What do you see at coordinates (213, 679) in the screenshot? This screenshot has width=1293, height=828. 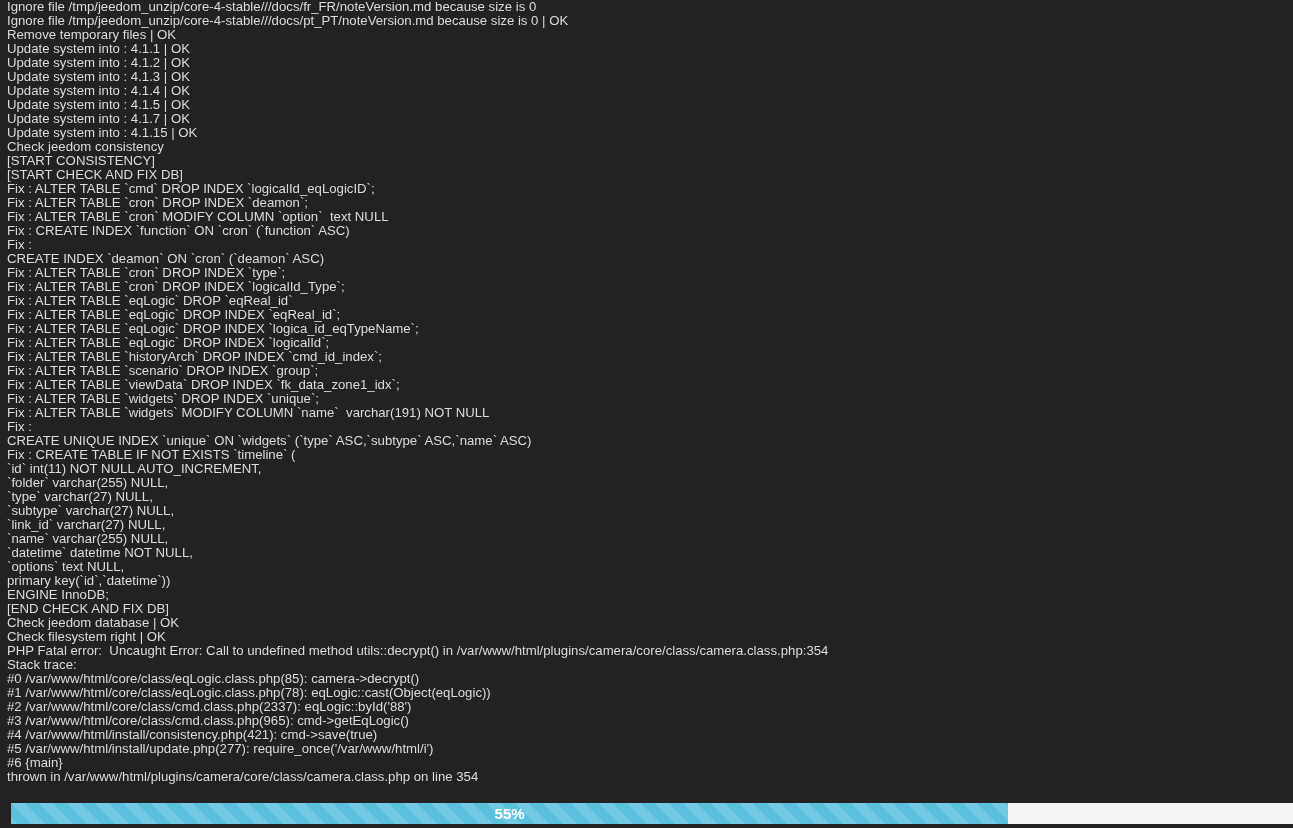 I see `log-line: #0 /var/www/html/core/class/eqLogic.class.php(85): camera->decrypt()` at bounding box center [213, 679].